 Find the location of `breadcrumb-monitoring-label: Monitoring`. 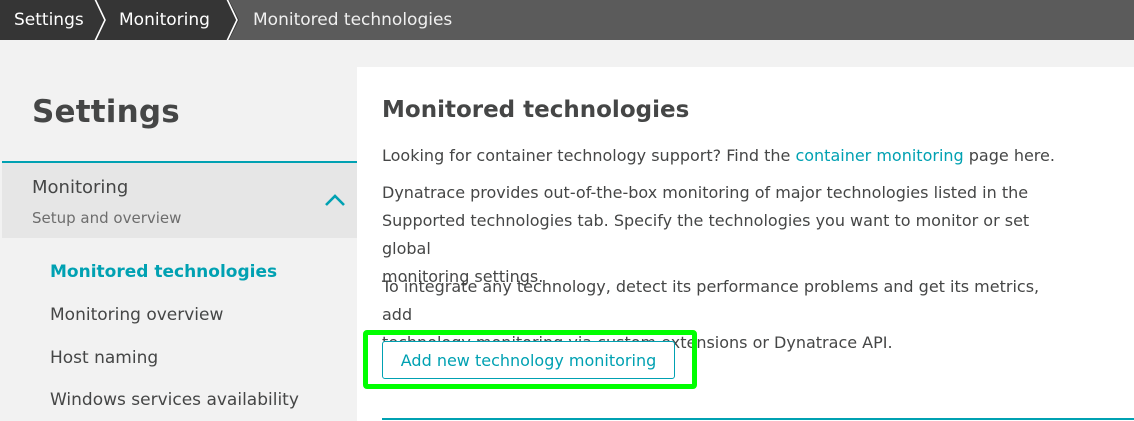

breadcrumb-monitoring-label: Monitoring is located at coordinates (164, 20).